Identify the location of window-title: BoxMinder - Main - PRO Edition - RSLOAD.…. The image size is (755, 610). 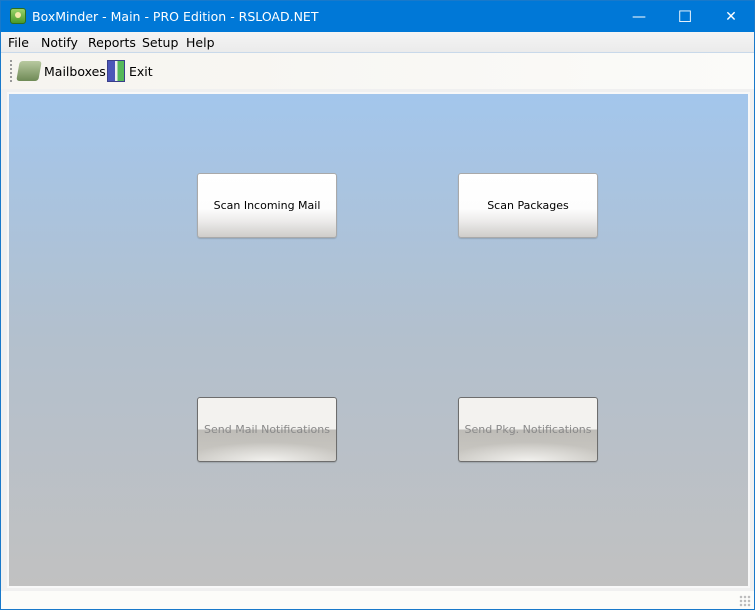
(175, 16).